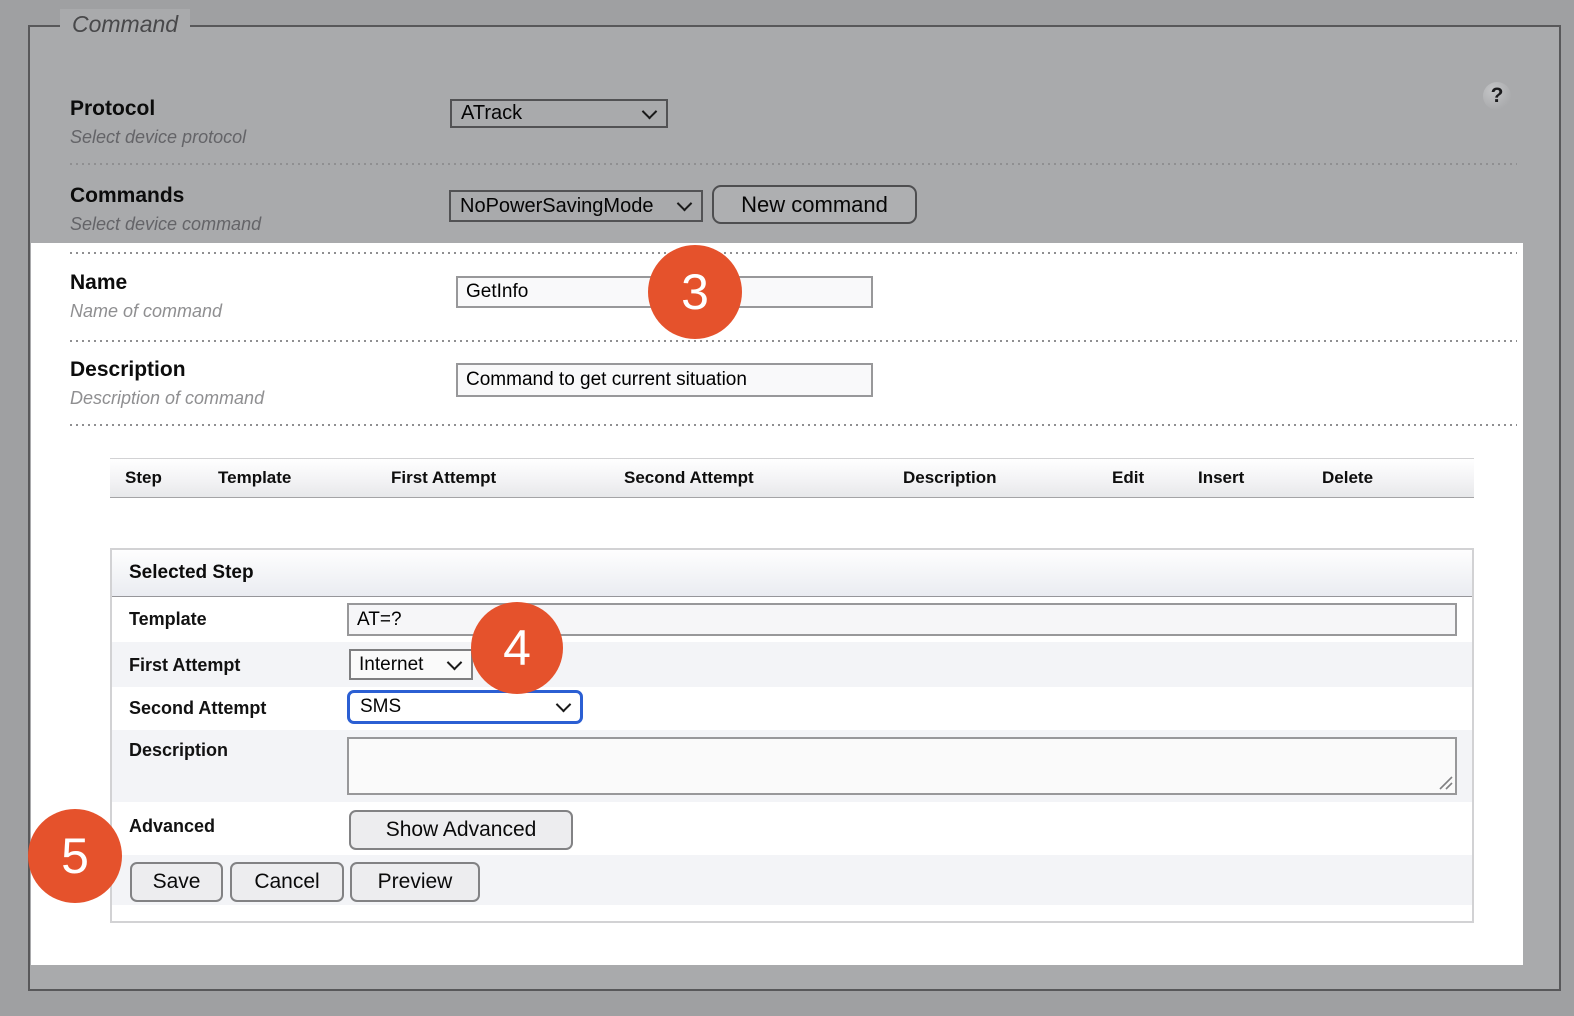  Describe the element at coordinates (176, 882) in the screenshot. I see `save-button: Save` at that location.